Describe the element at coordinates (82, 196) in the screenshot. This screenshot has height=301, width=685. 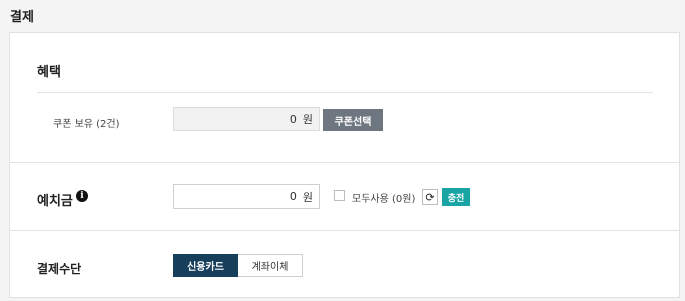
I see `info-circle-icon: i` at that location.